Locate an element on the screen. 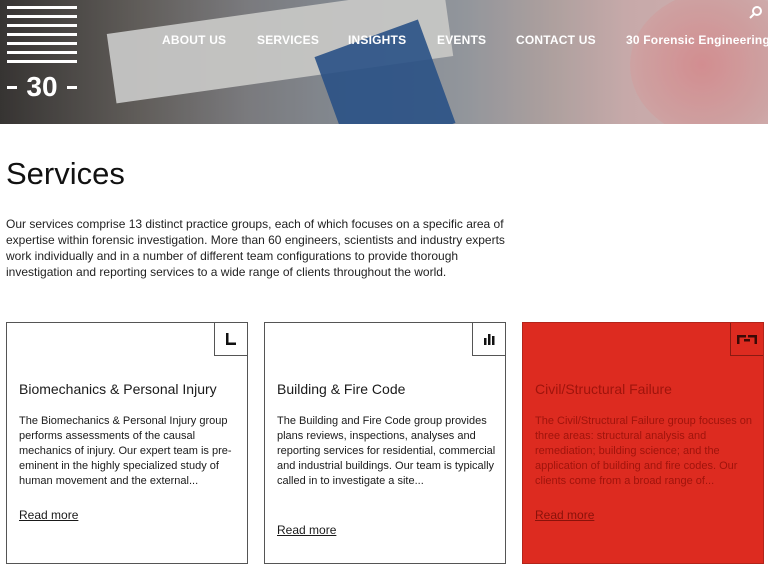  card-title: Biomechanics & Personal Injury is located at coordinates (118, 389).